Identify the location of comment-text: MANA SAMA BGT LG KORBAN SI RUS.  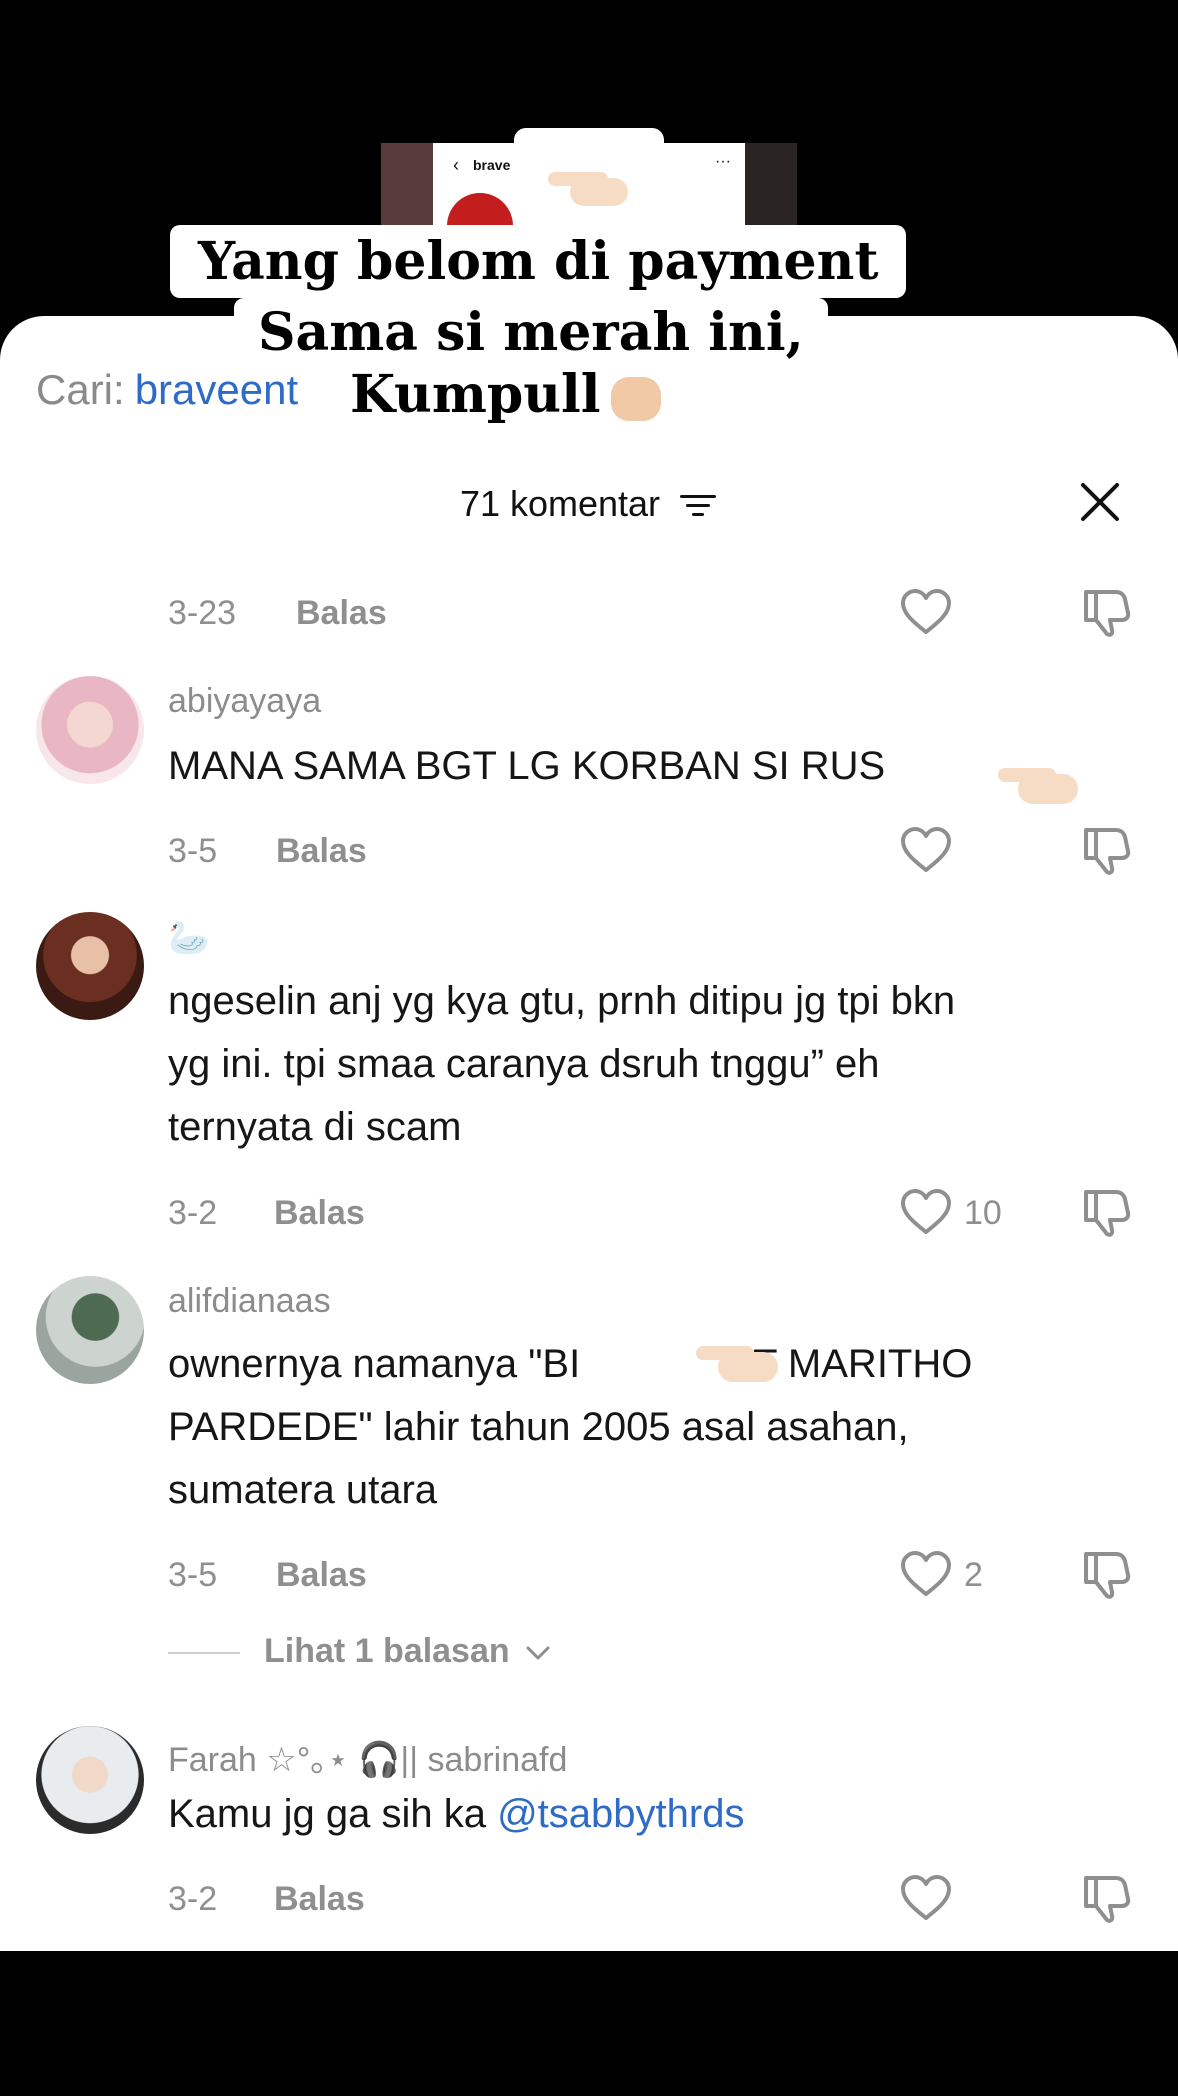
(526, 766).